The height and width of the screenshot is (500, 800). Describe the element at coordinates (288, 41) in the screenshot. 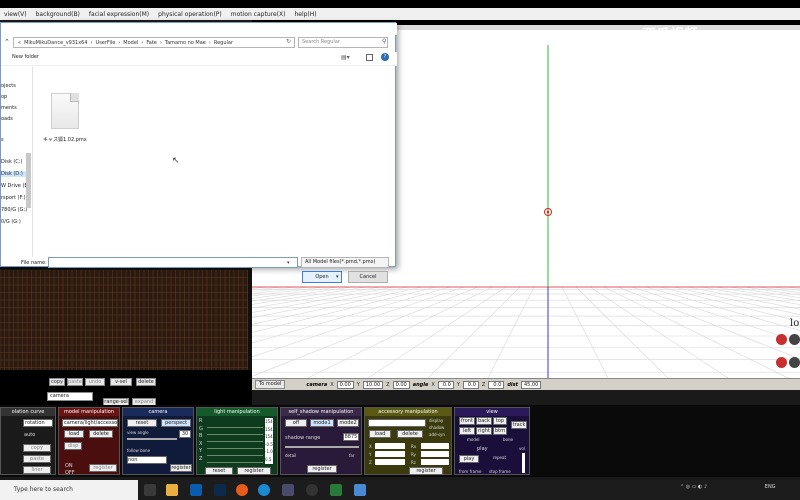

I see `refresh-icon: ↻` at that location.